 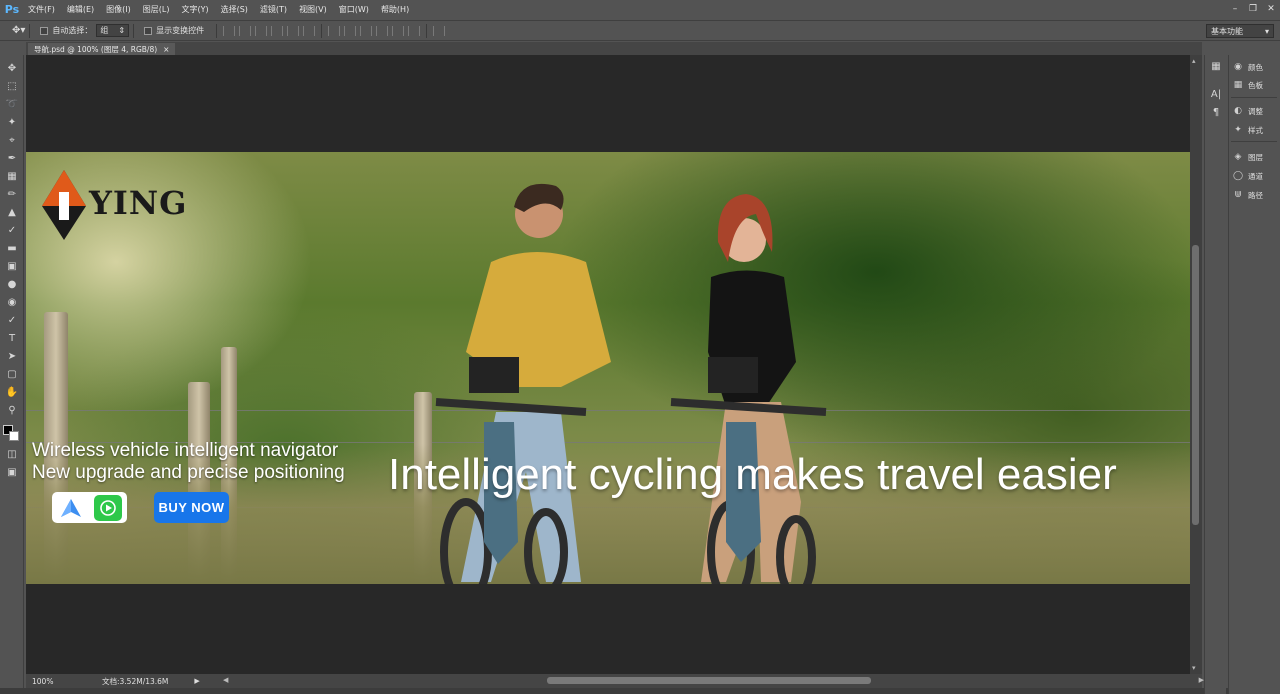 What do you see at coordinates (1254, 97) in the screenshot?
I see `panel-separator` at bounding box center [1254, 97].